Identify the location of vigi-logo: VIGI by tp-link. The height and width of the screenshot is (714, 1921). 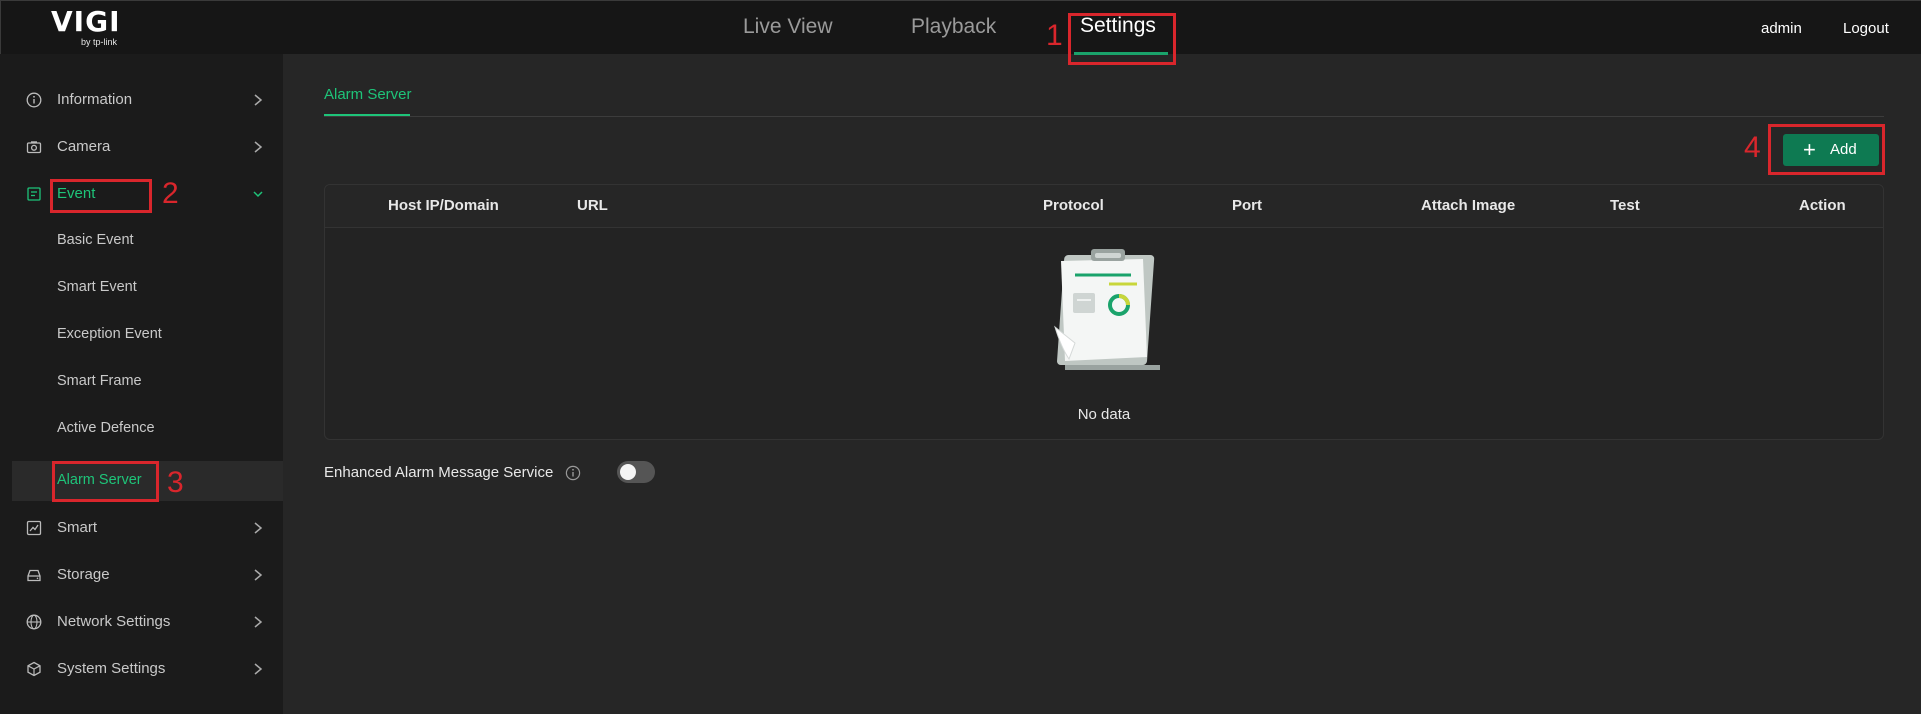
(86, 26).